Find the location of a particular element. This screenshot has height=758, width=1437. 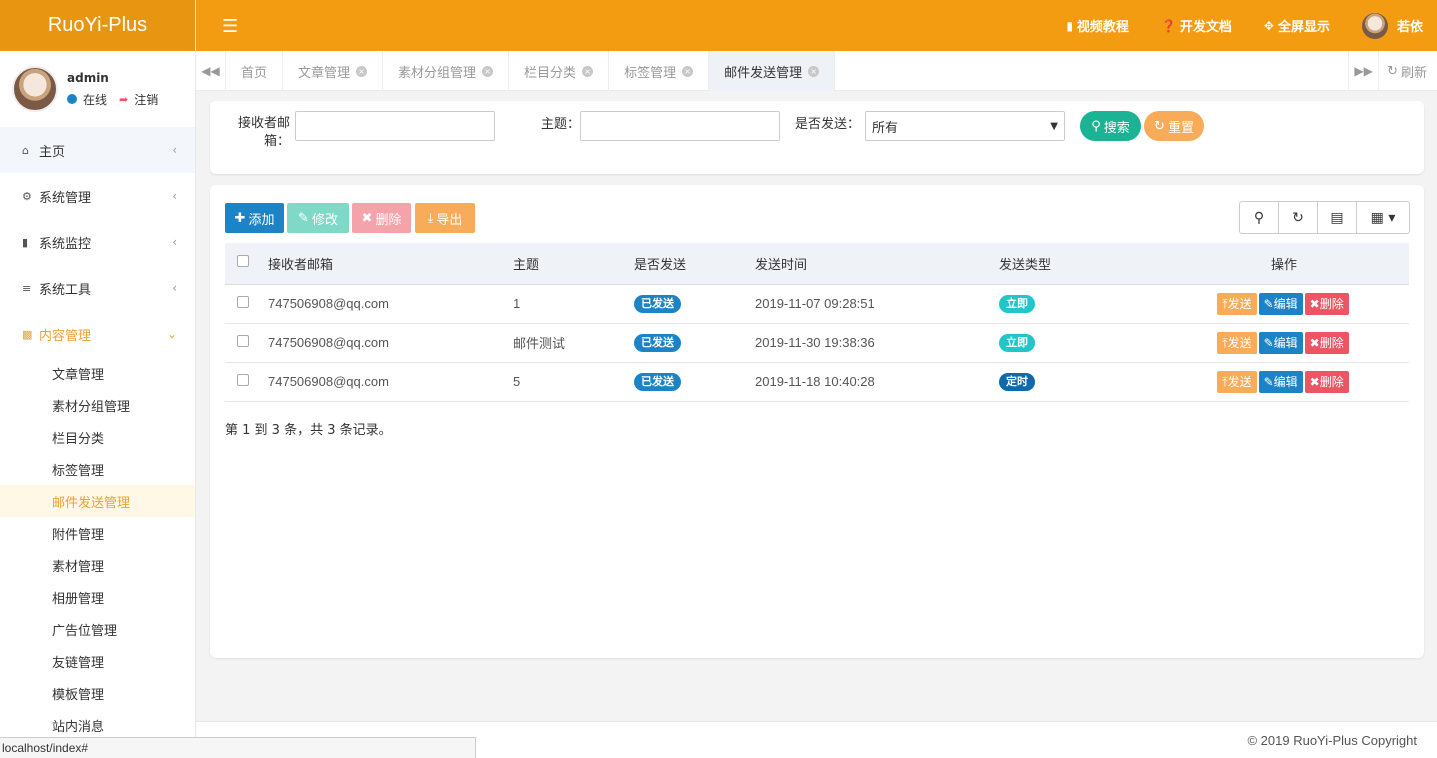

type-badge: 定时 is located at coordinates (1017, 381).